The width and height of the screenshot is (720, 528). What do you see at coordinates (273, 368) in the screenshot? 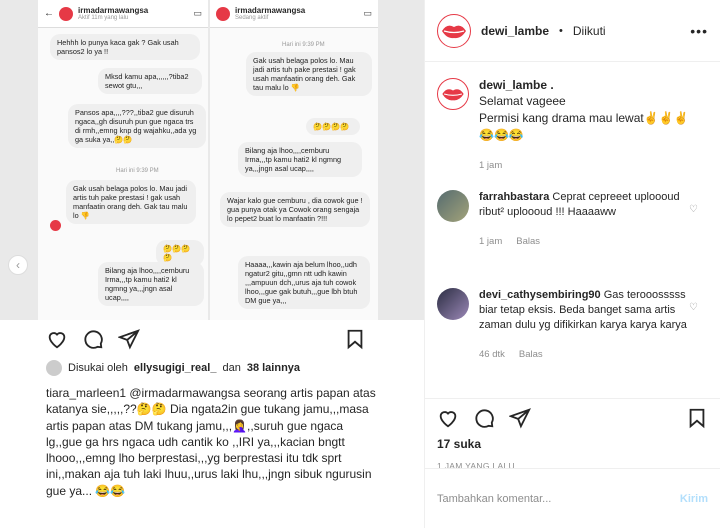
I see `liked-by-count: 38 lainnya` at bounding box center [273, 368].